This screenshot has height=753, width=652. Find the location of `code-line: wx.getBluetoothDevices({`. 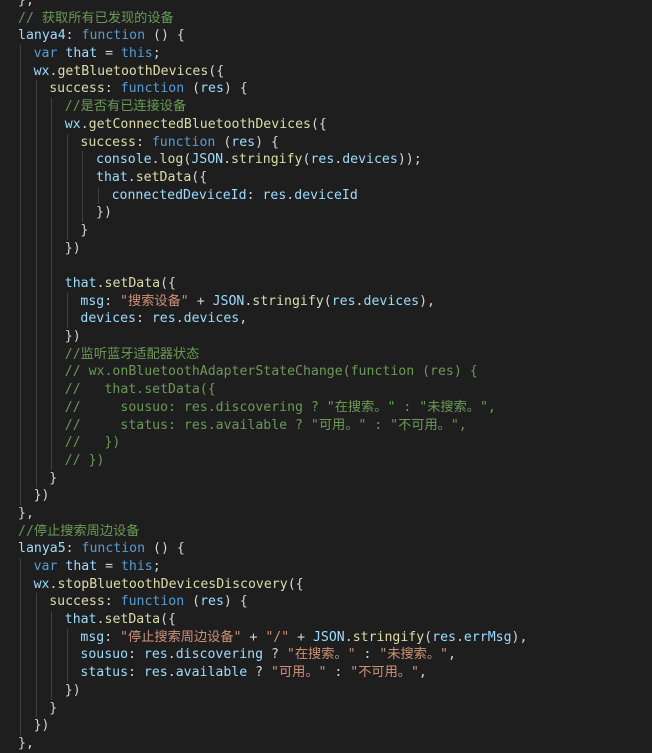

code-line: wx.getBluetoothDevices({ is located at coordinates (326, 71).